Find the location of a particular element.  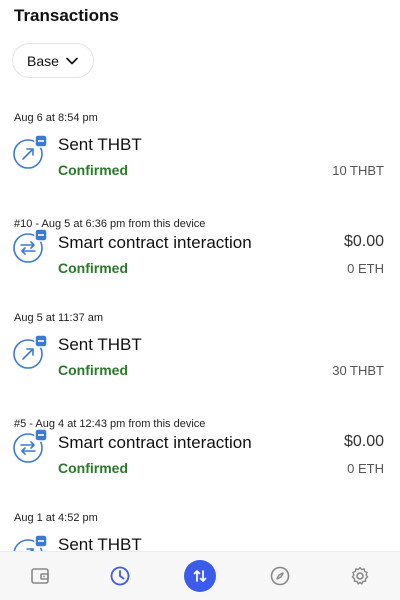

compass-icon is located at coordinates (280, 576).